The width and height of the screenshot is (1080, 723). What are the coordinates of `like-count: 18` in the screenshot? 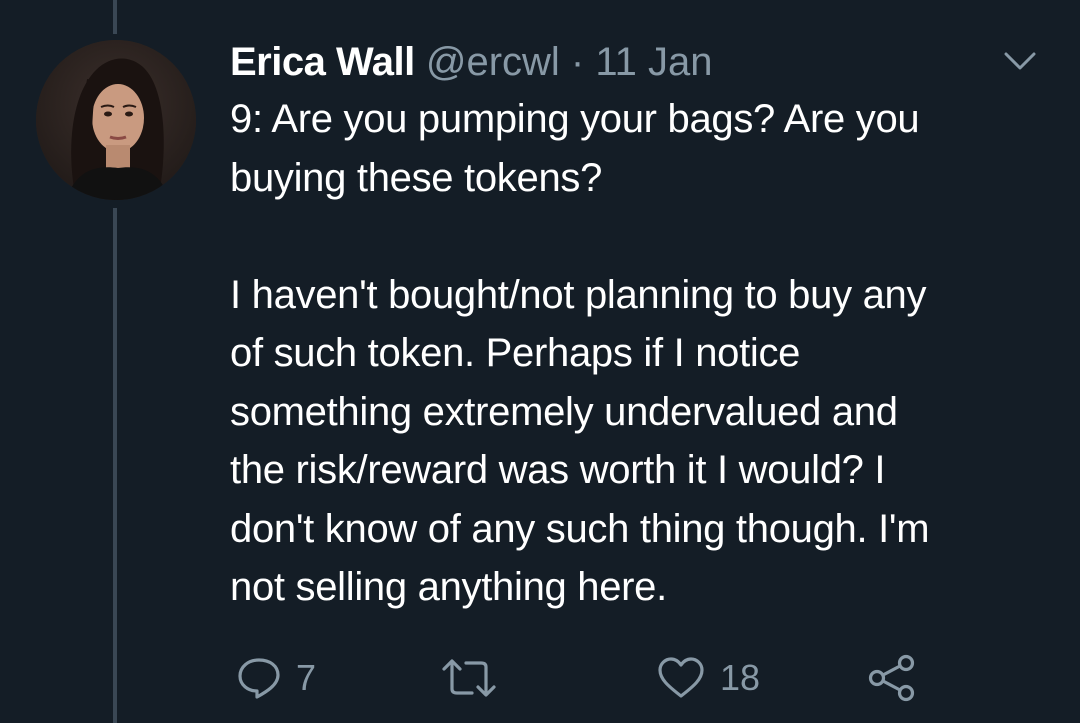 It's located at (740, 677).